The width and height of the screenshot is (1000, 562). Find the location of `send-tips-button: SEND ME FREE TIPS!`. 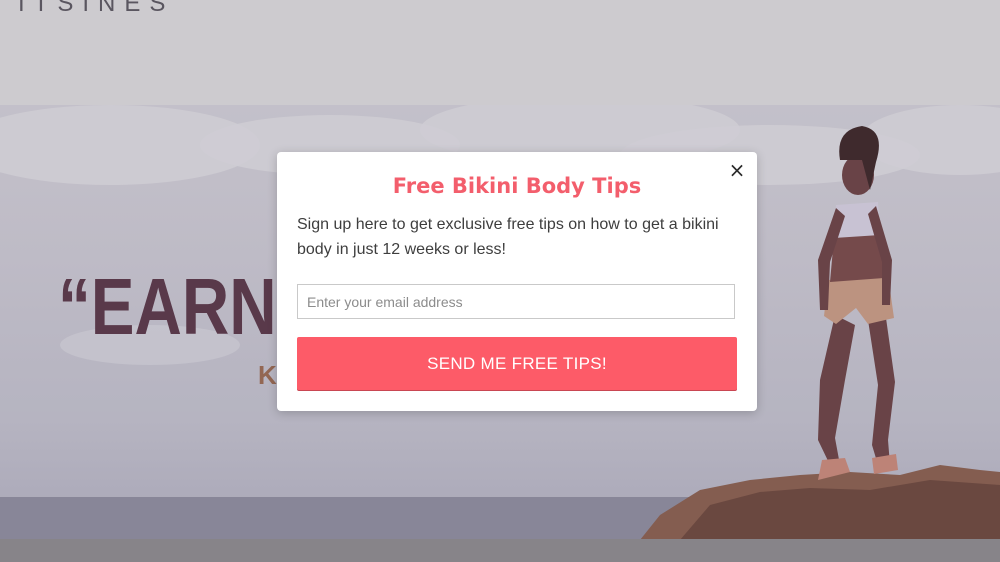

send-tips-button: SEND ME FREE TIPS! is located at coordinates (517, 363).